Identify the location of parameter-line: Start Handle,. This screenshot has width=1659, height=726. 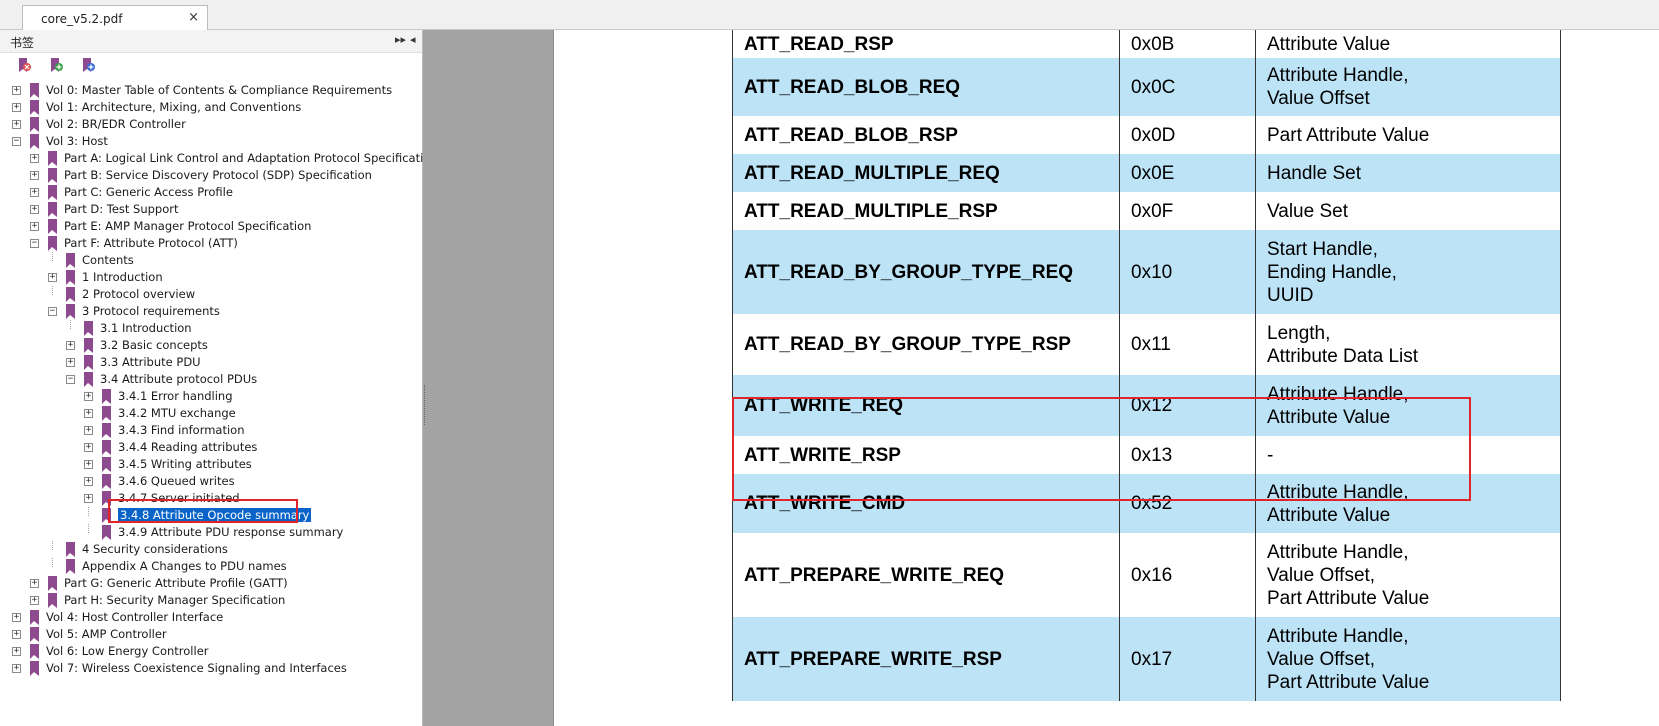
(1322, 249).